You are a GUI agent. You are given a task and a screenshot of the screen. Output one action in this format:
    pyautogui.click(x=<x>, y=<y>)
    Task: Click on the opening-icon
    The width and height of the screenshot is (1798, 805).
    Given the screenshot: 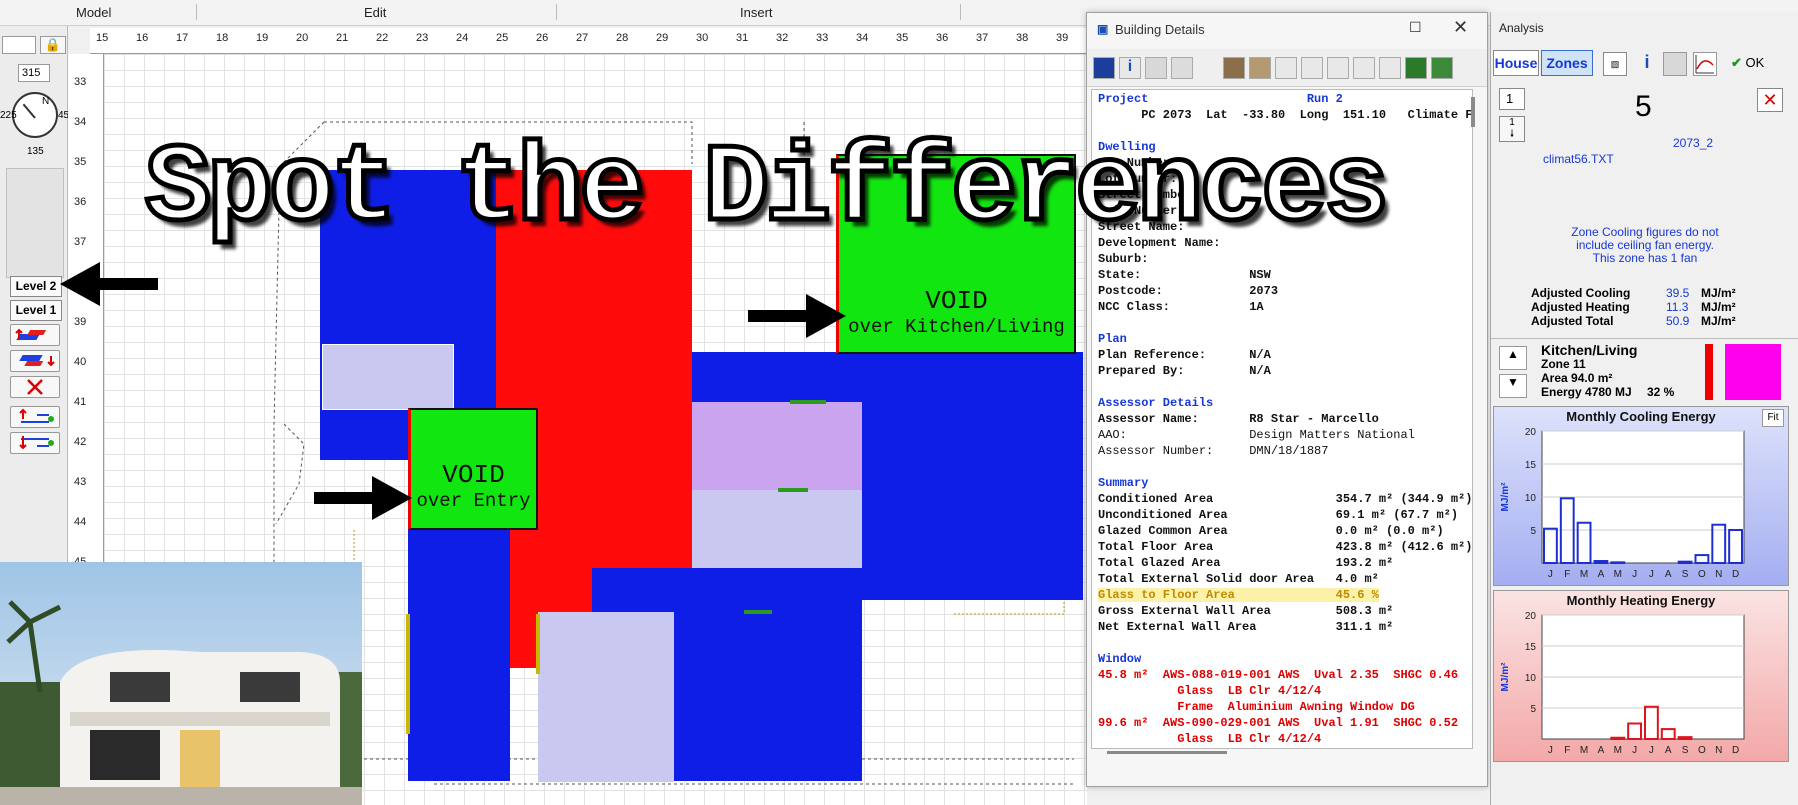 What is the action you would take?
    pyautogui.click(x=1312, y=68)
    